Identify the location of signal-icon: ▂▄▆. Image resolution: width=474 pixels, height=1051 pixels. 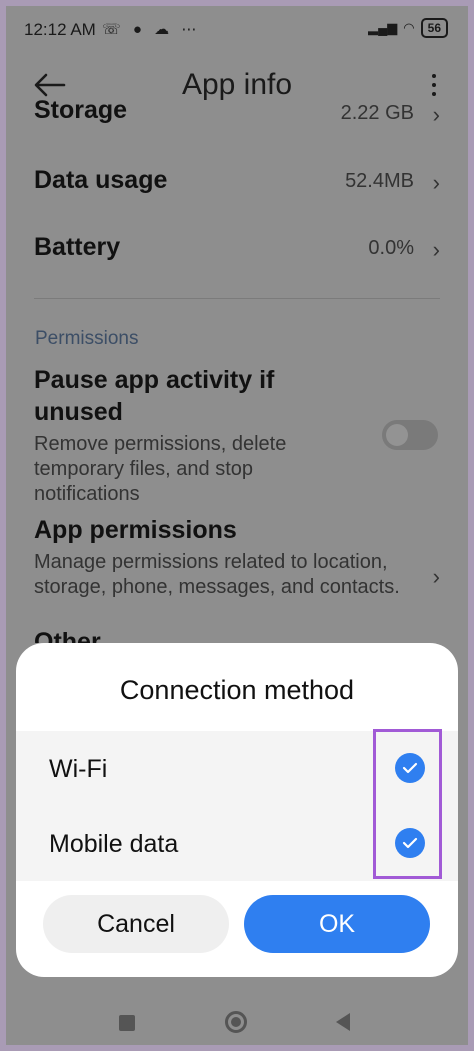
(383, 27).